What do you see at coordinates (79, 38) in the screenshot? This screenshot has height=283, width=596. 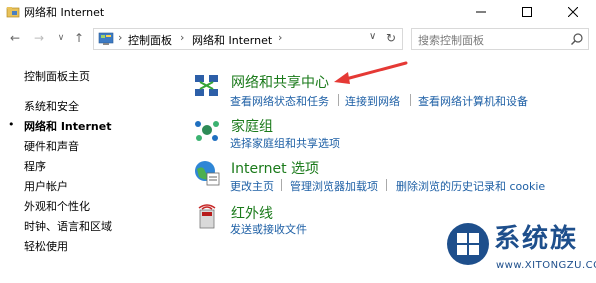 I see `up-button: ↑` at bounding box center [79, 38].